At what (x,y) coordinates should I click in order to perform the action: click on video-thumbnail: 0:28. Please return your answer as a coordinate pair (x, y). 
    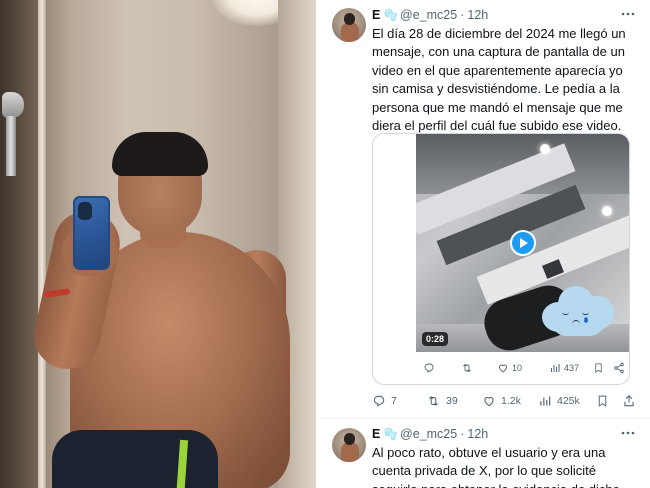
    Looking at the image, I should click on (522, 243).